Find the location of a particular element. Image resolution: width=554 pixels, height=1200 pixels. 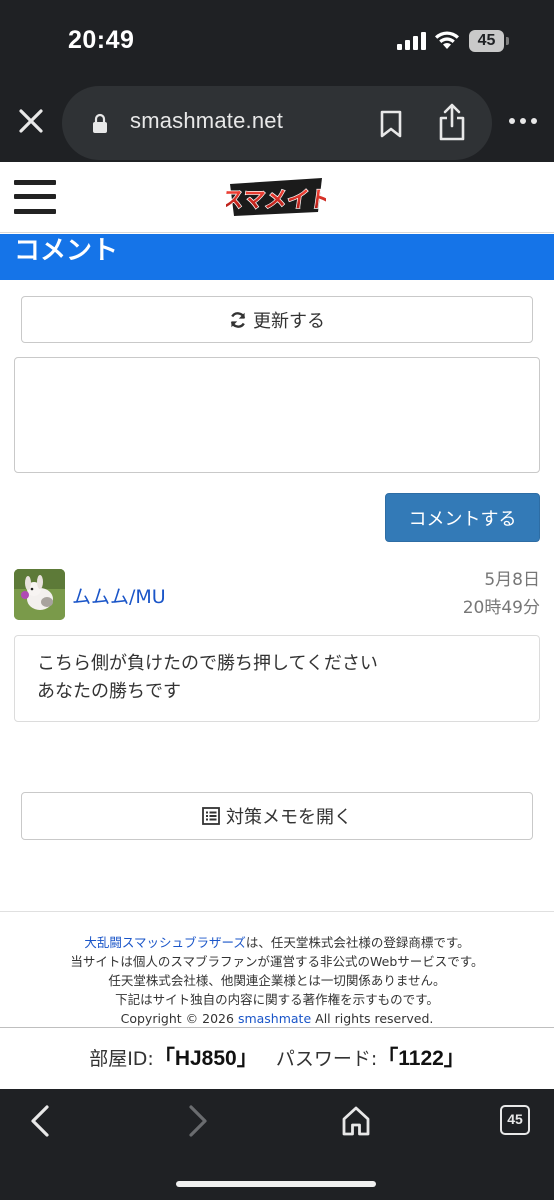

browser-address-bar: smashmate.net is located at coordinates (277, 121).